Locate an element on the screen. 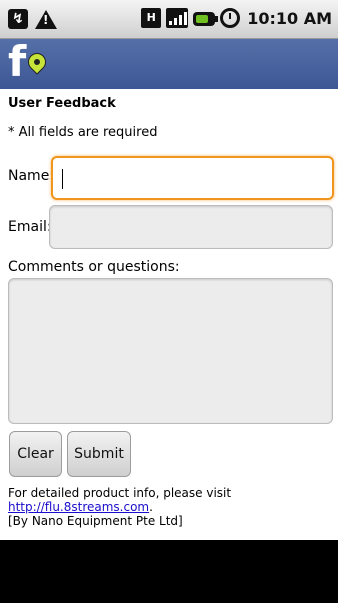 The width and height of the screenshot is (338, 603). email-field is located at coordinates (191, 227).